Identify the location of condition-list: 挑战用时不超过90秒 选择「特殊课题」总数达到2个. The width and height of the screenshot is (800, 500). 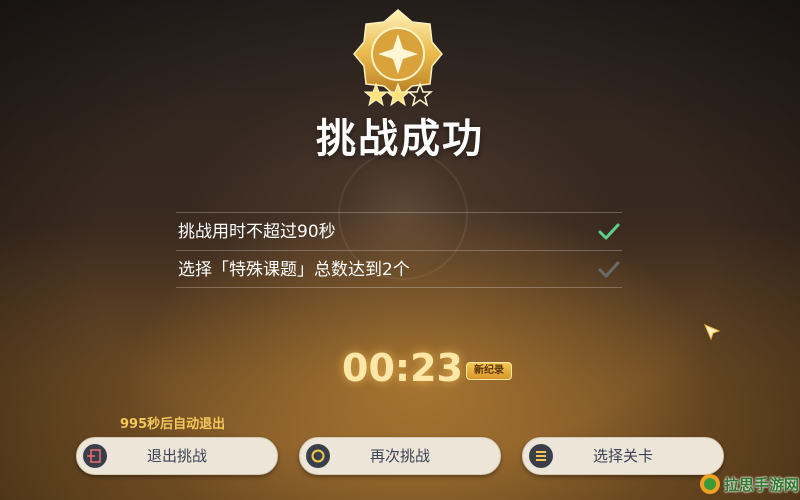
(399, 250).